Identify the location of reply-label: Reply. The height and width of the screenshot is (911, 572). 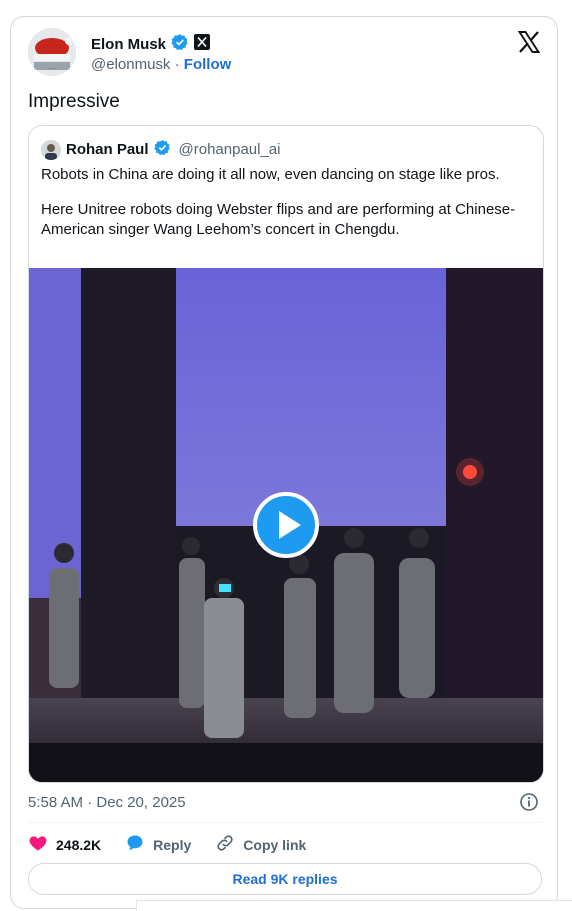
(172, 844).